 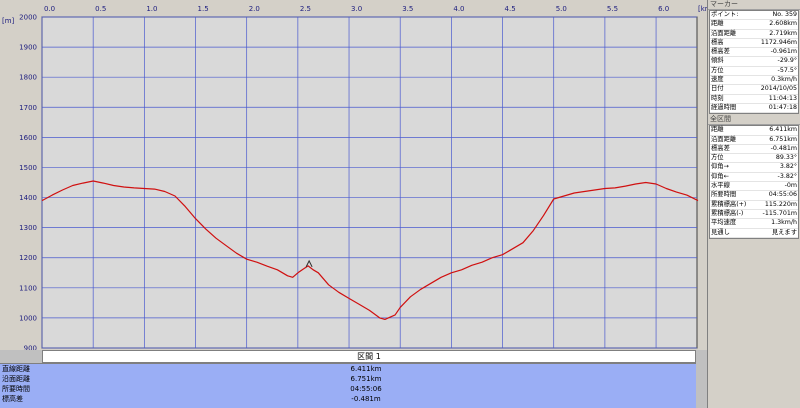 What do you see at coordinates (510, 9) in the screenshot?
I see `x-tick-label: 4.5` at bounding box center [510, 9].